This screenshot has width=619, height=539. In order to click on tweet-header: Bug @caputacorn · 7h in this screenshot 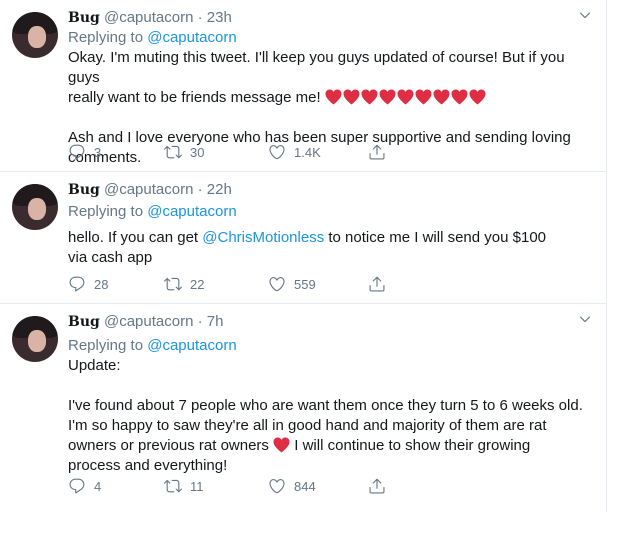, I will do `click(145, 322)`.